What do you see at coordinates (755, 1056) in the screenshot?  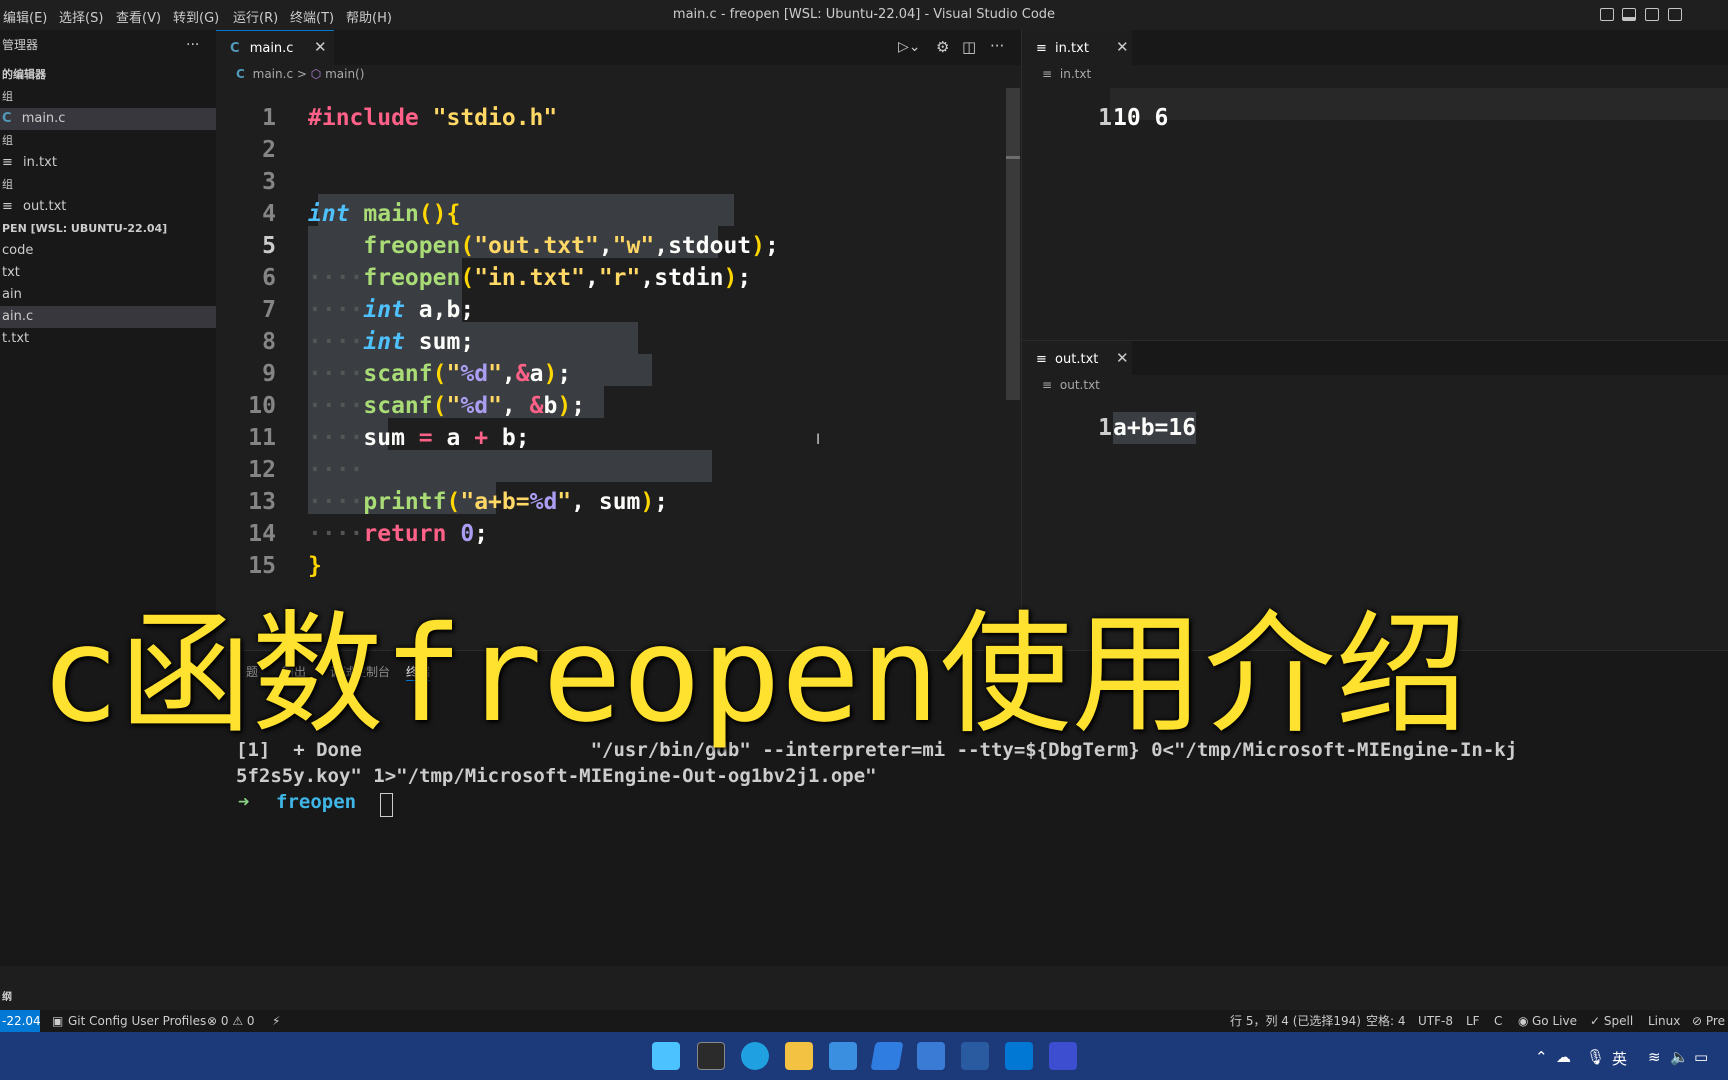 I see `edge-icon` at bounding box center [755, 1056].